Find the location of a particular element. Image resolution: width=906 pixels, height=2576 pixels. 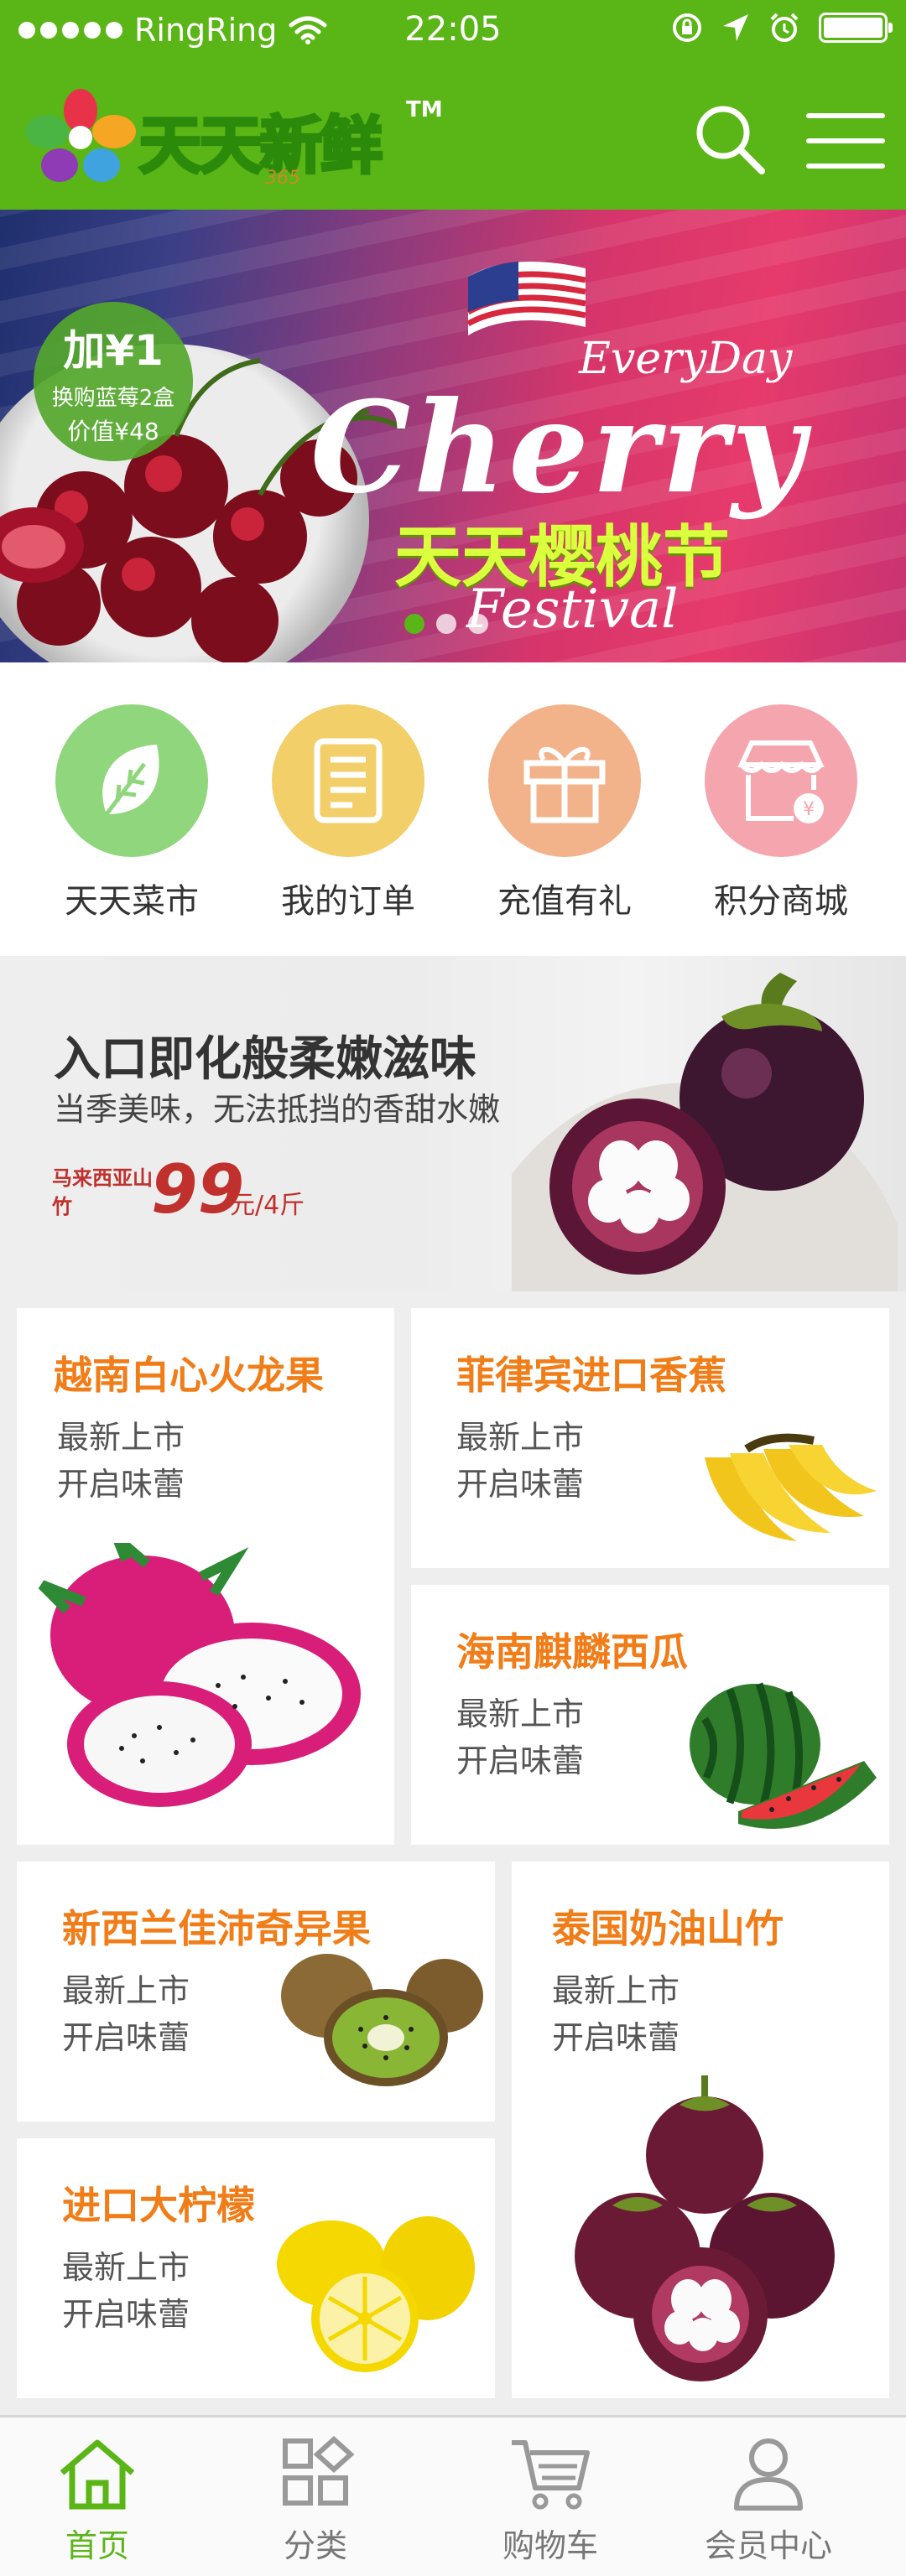

menu-icon is located at coordinates (846, 141).